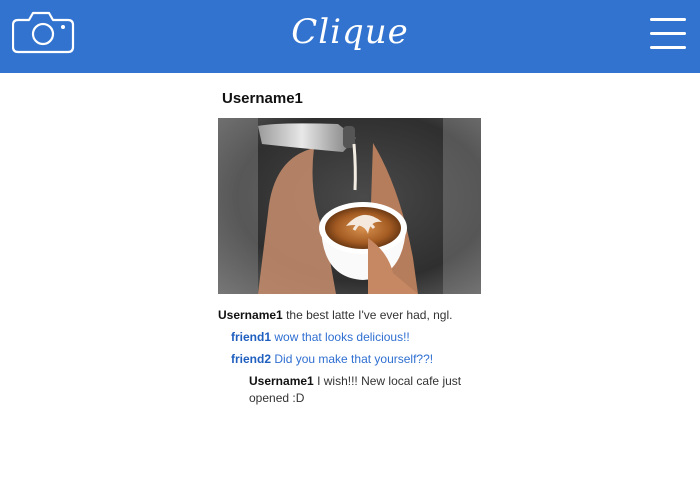  I want to click on top-app-bar: Clique, so click(350, 36).